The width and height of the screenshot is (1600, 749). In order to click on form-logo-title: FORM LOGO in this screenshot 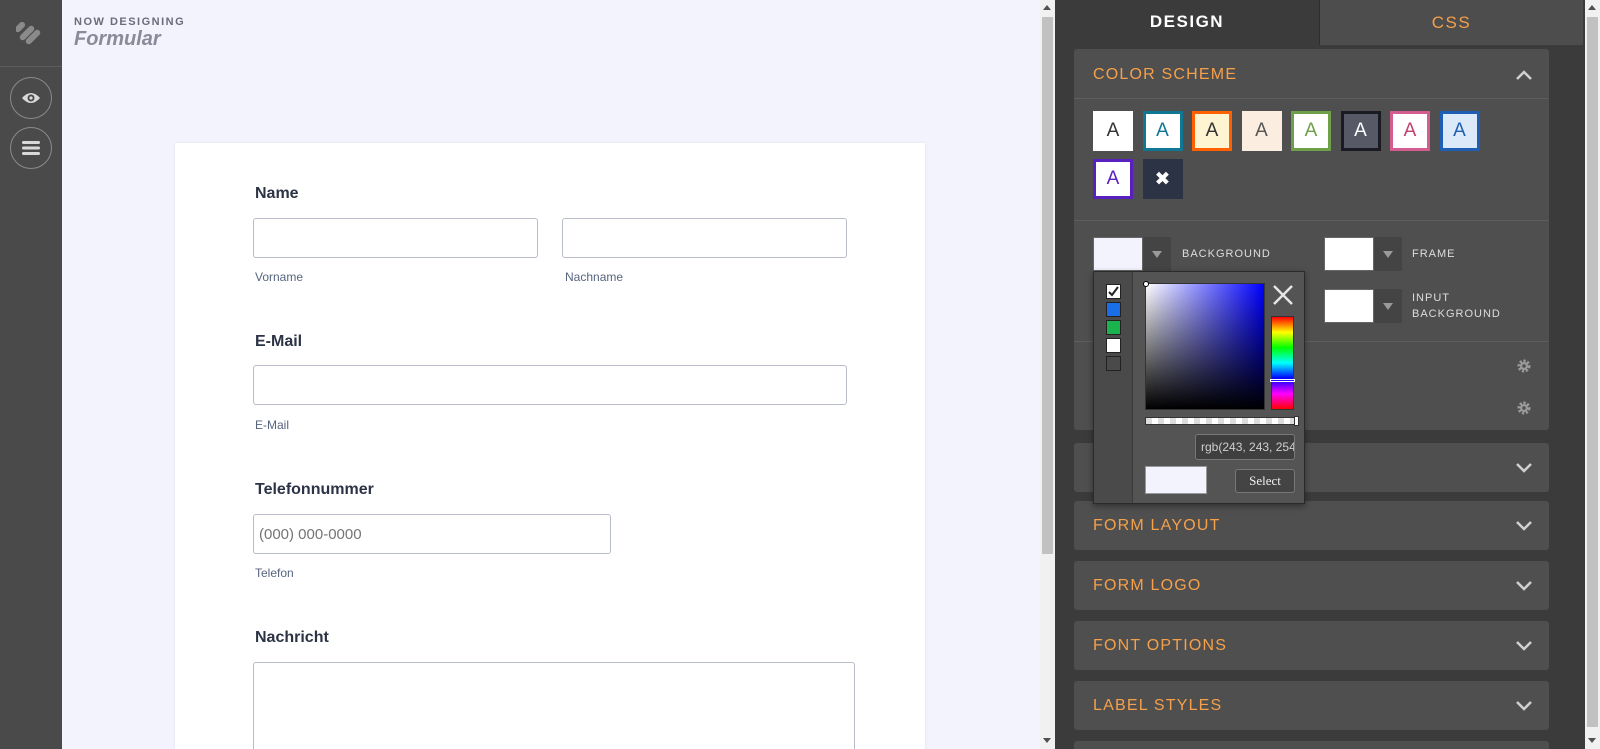, I will do `click(1147, 586)`.